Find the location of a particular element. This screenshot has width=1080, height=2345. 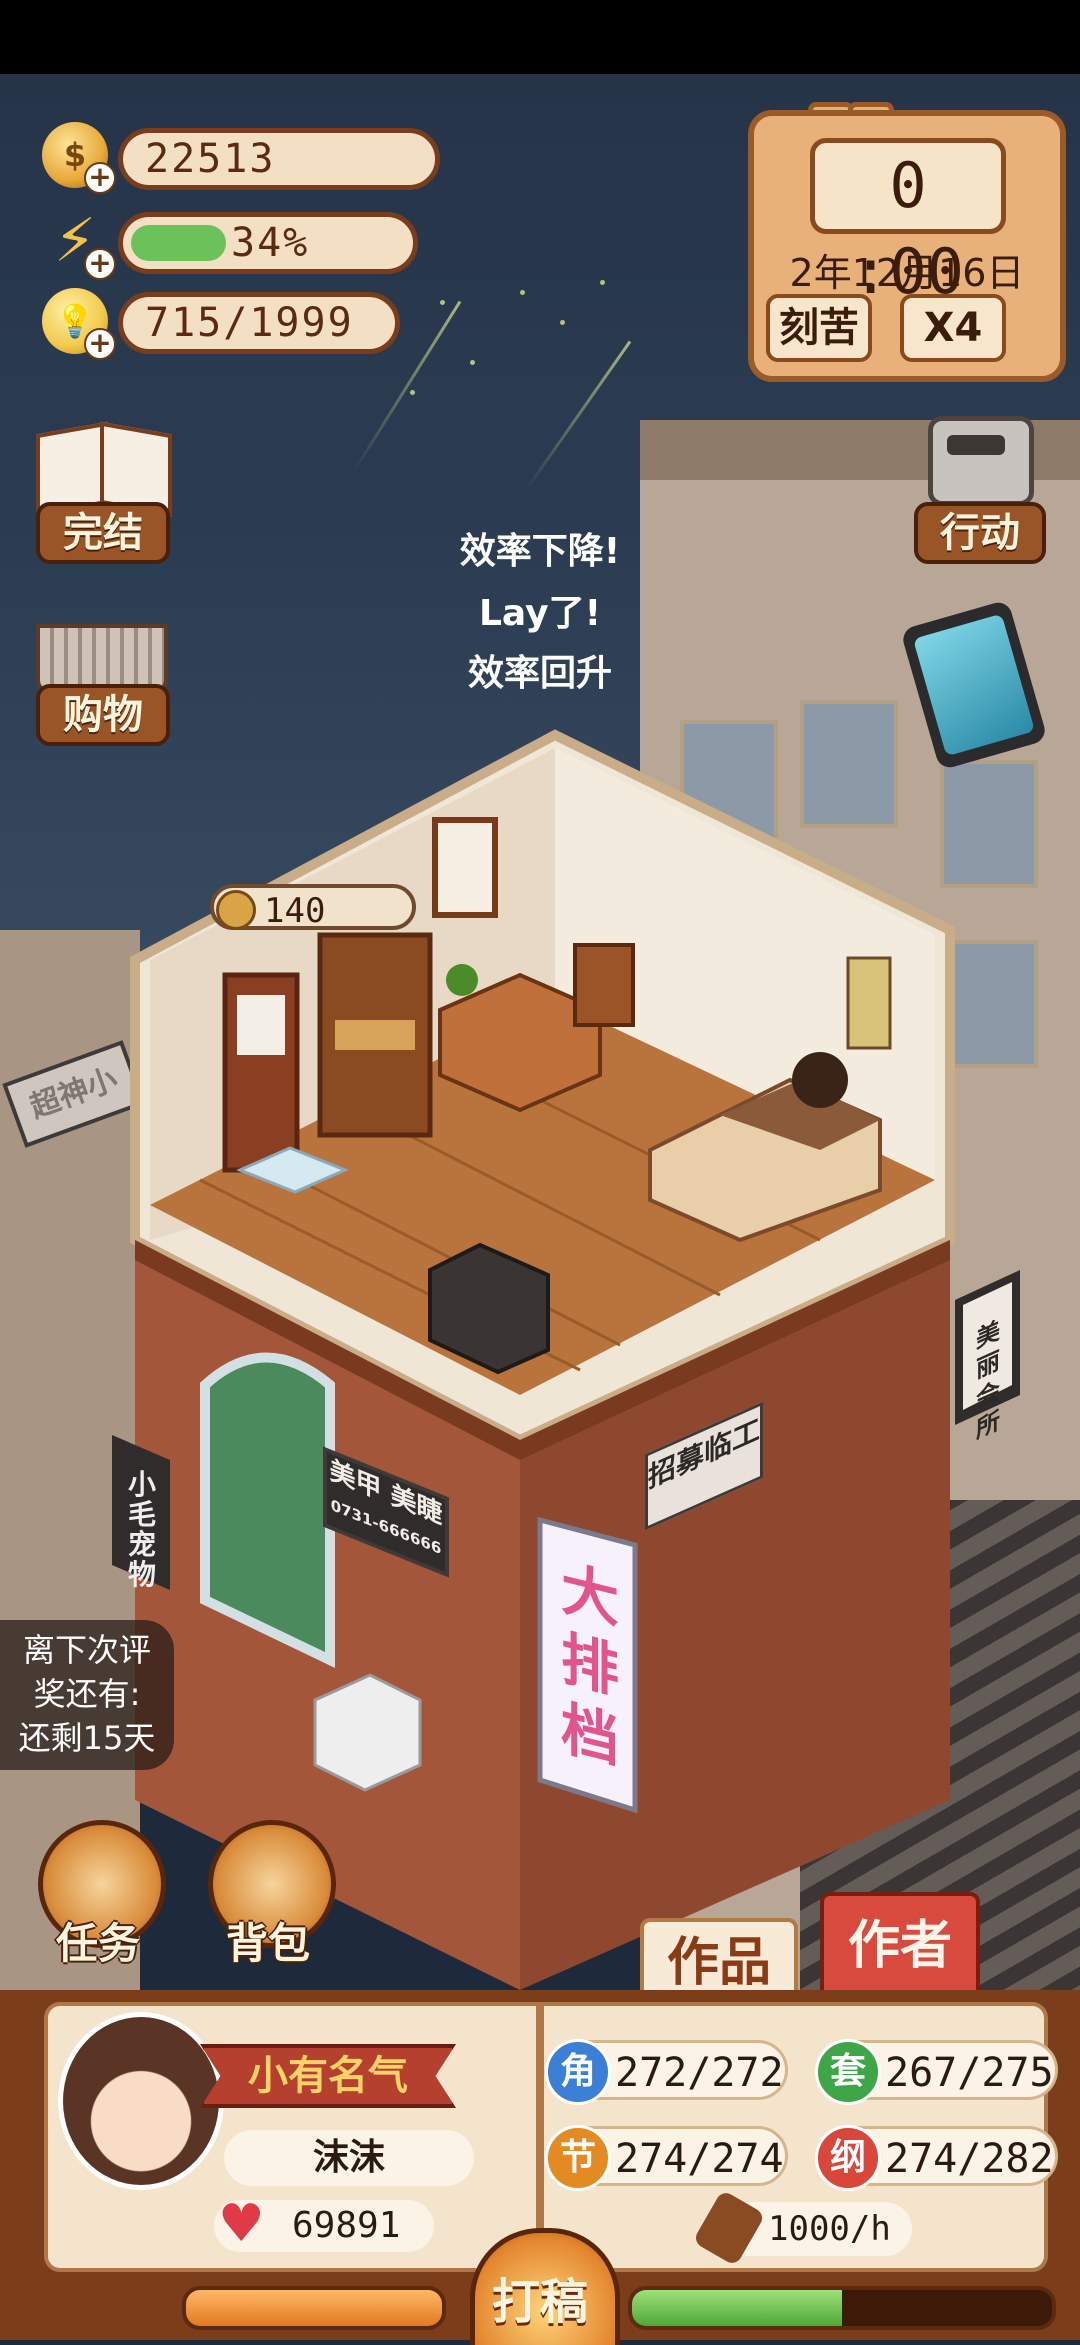

likes-count: 69891 is located at coordinates (346, 2225).